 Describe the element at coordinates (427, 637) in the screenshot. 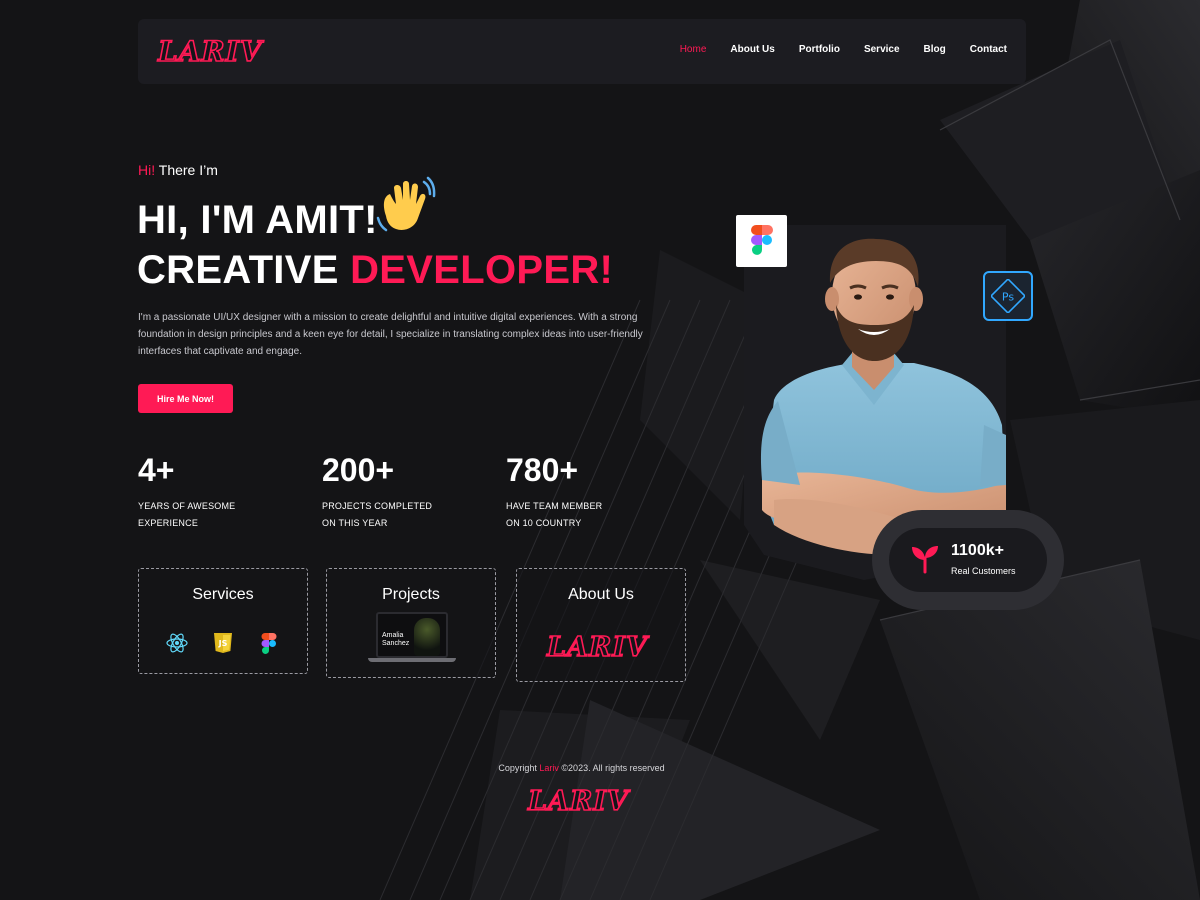

I see `portrait-thumbnail` at that location.